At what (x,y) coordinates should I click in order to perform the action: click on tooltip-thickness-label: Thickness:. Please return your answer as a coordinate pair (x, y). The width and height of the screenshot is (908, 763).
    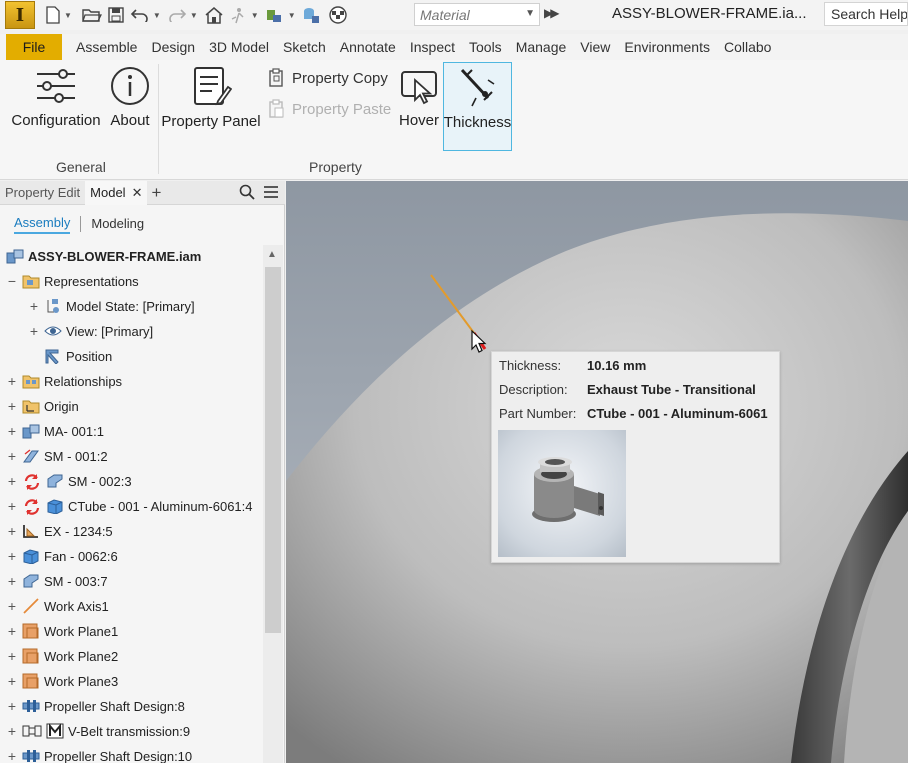
    Looking at the image, I should click on (530, 365).